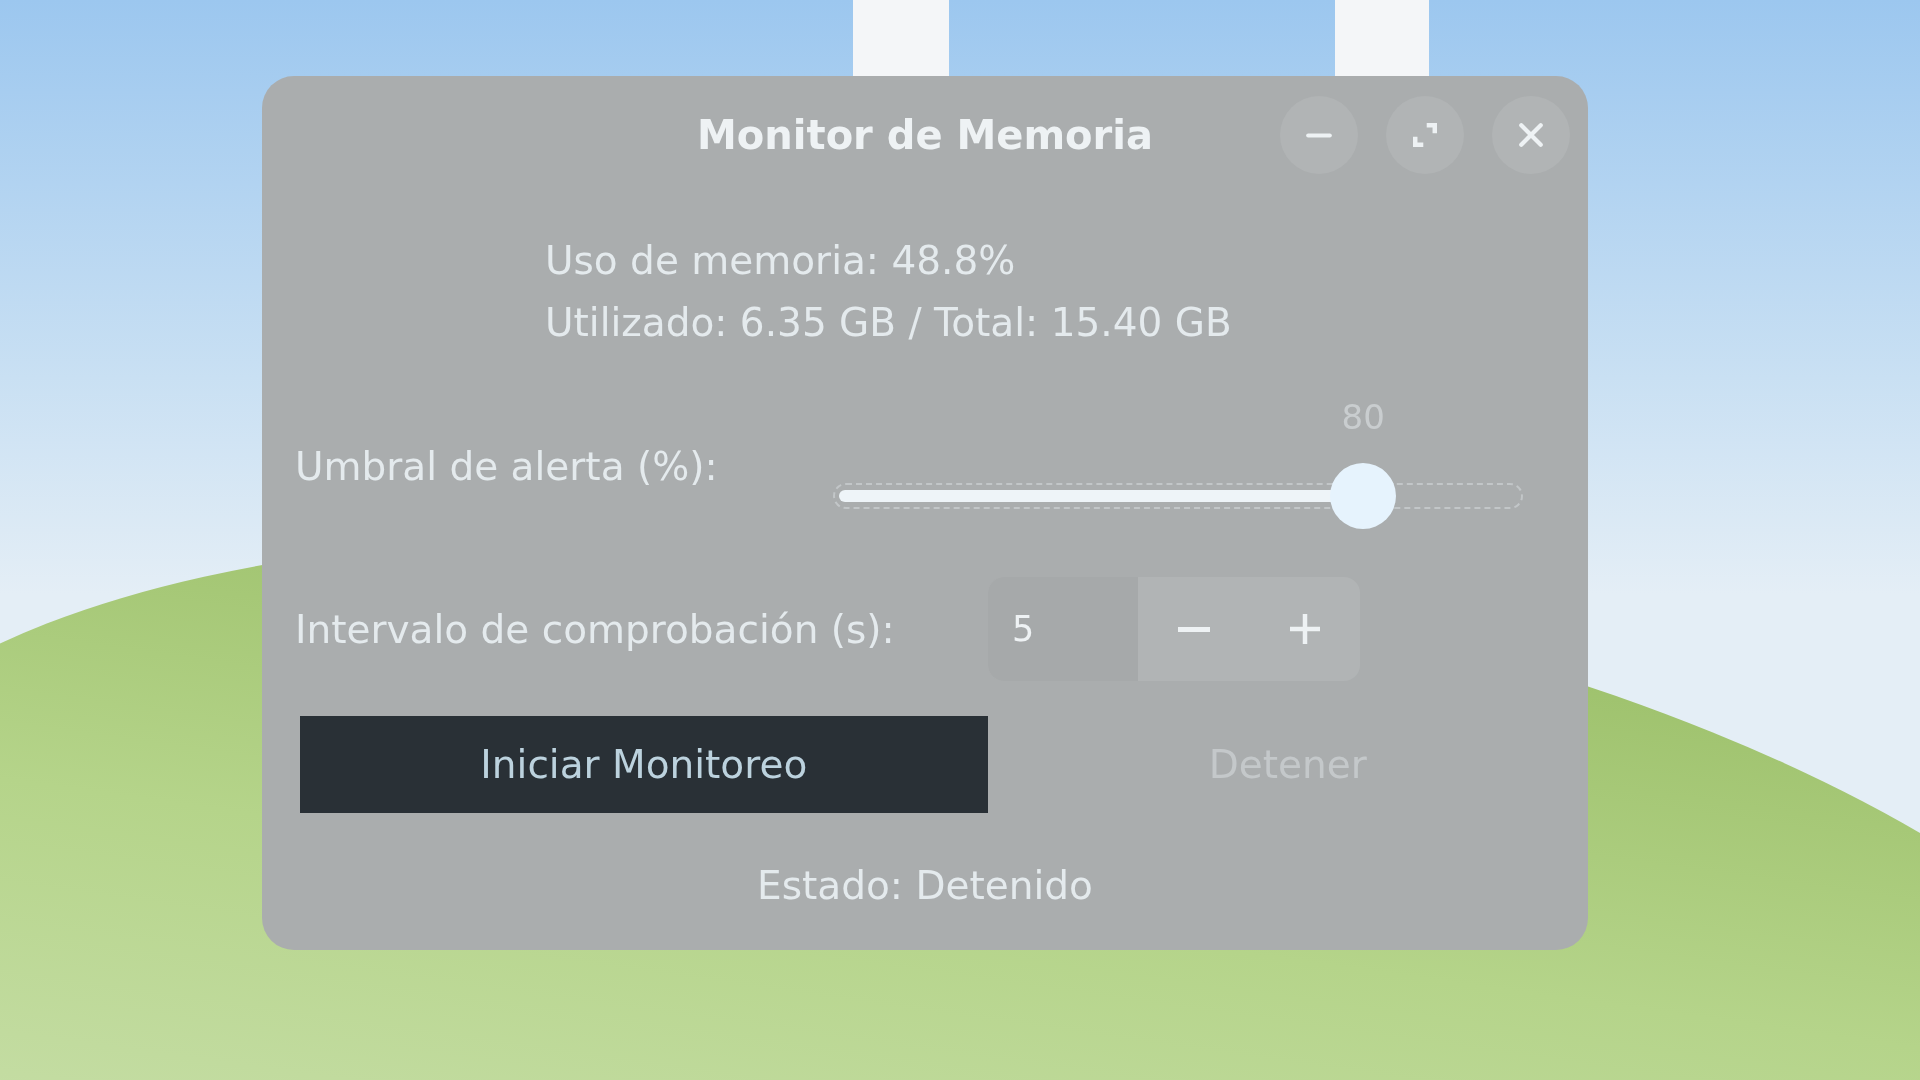 This screenshot has width=1920, height=1080. I want to click on memory-detail-text: Utilizado: 6.35 GB / Total: 15.40 GB, so click(888, 323).